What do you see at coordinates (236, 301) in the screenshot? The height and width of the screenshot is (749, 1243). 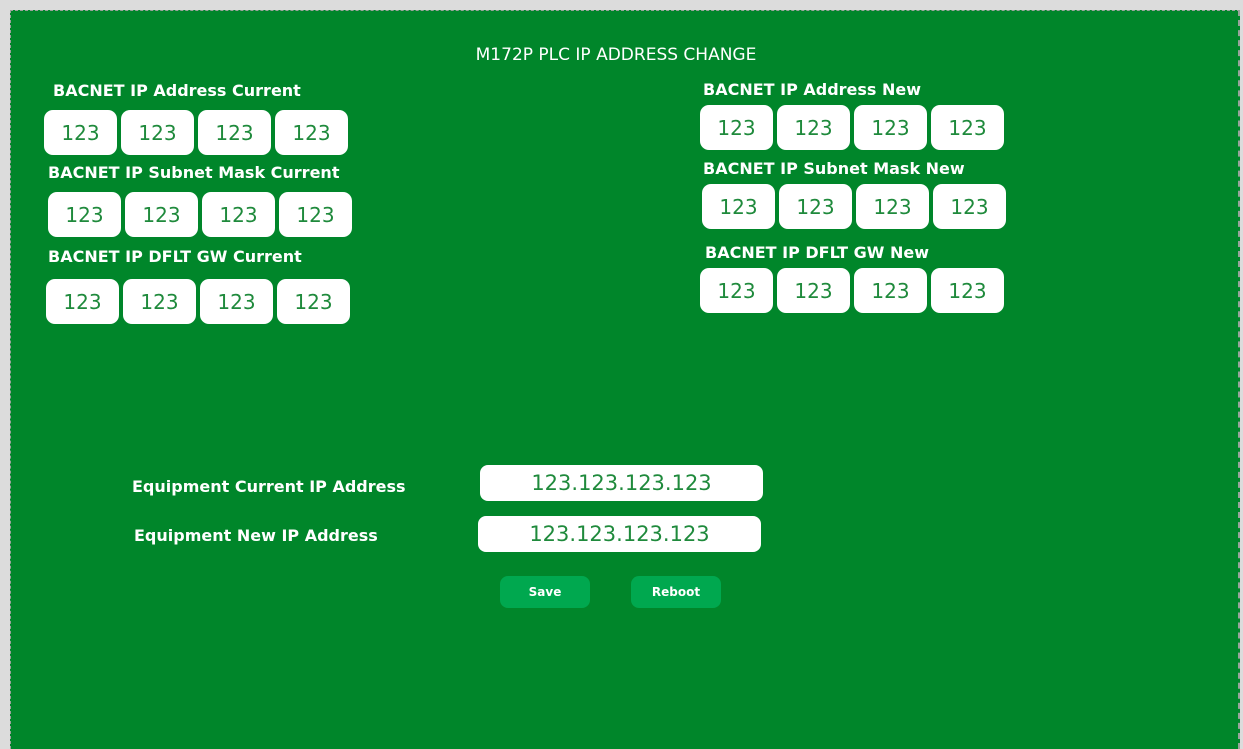 I see `current-gw-octet-3: 123` at bounding box center [236, 301].